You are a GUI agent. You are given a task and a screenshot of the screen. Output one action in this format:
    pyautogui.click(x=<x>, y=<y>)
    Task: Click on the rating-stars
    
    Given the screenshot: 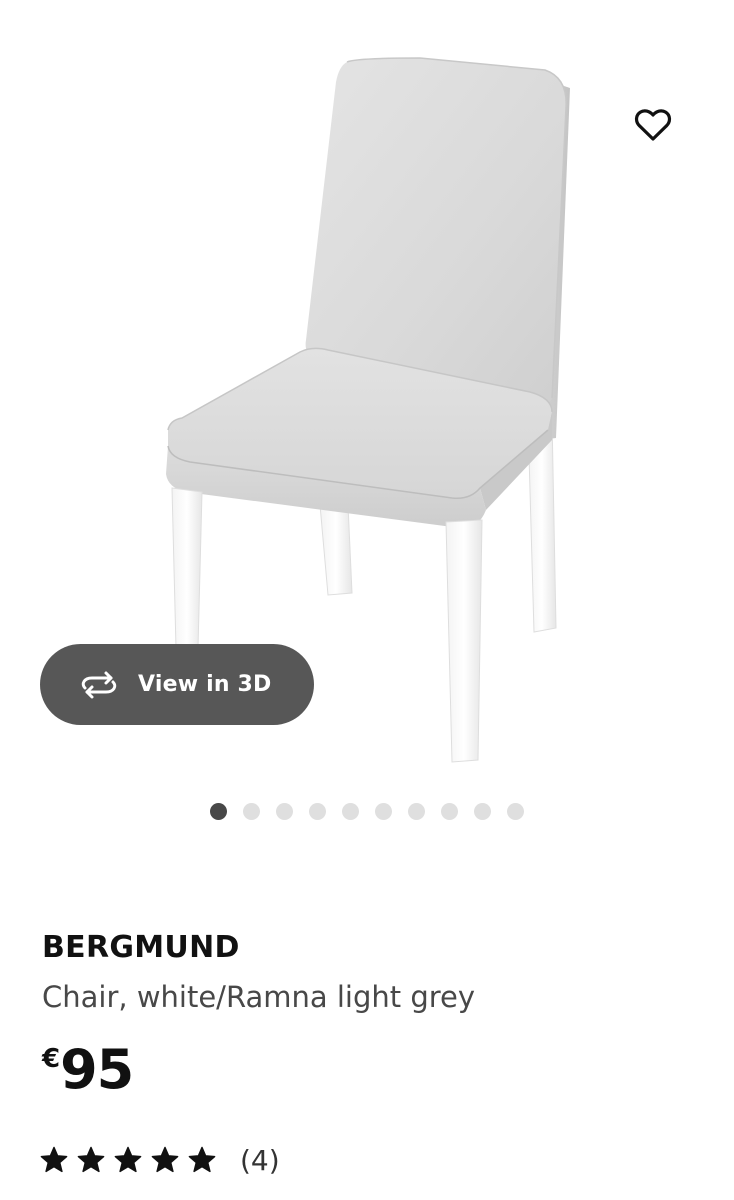 What is the action you would take?
    pyautogui.click(x=128, y=1160)
    